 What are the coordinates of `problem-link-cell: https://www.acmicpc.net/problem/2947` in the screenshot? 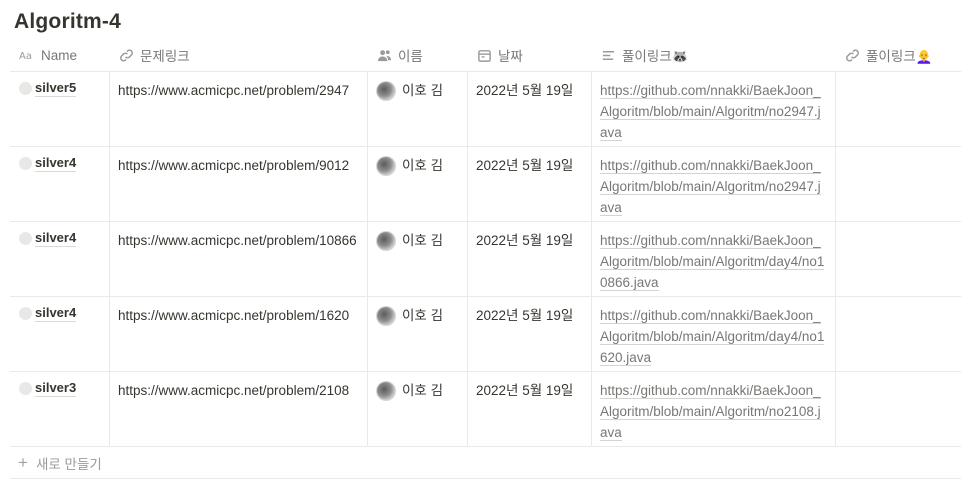 It's located at (238, 109).